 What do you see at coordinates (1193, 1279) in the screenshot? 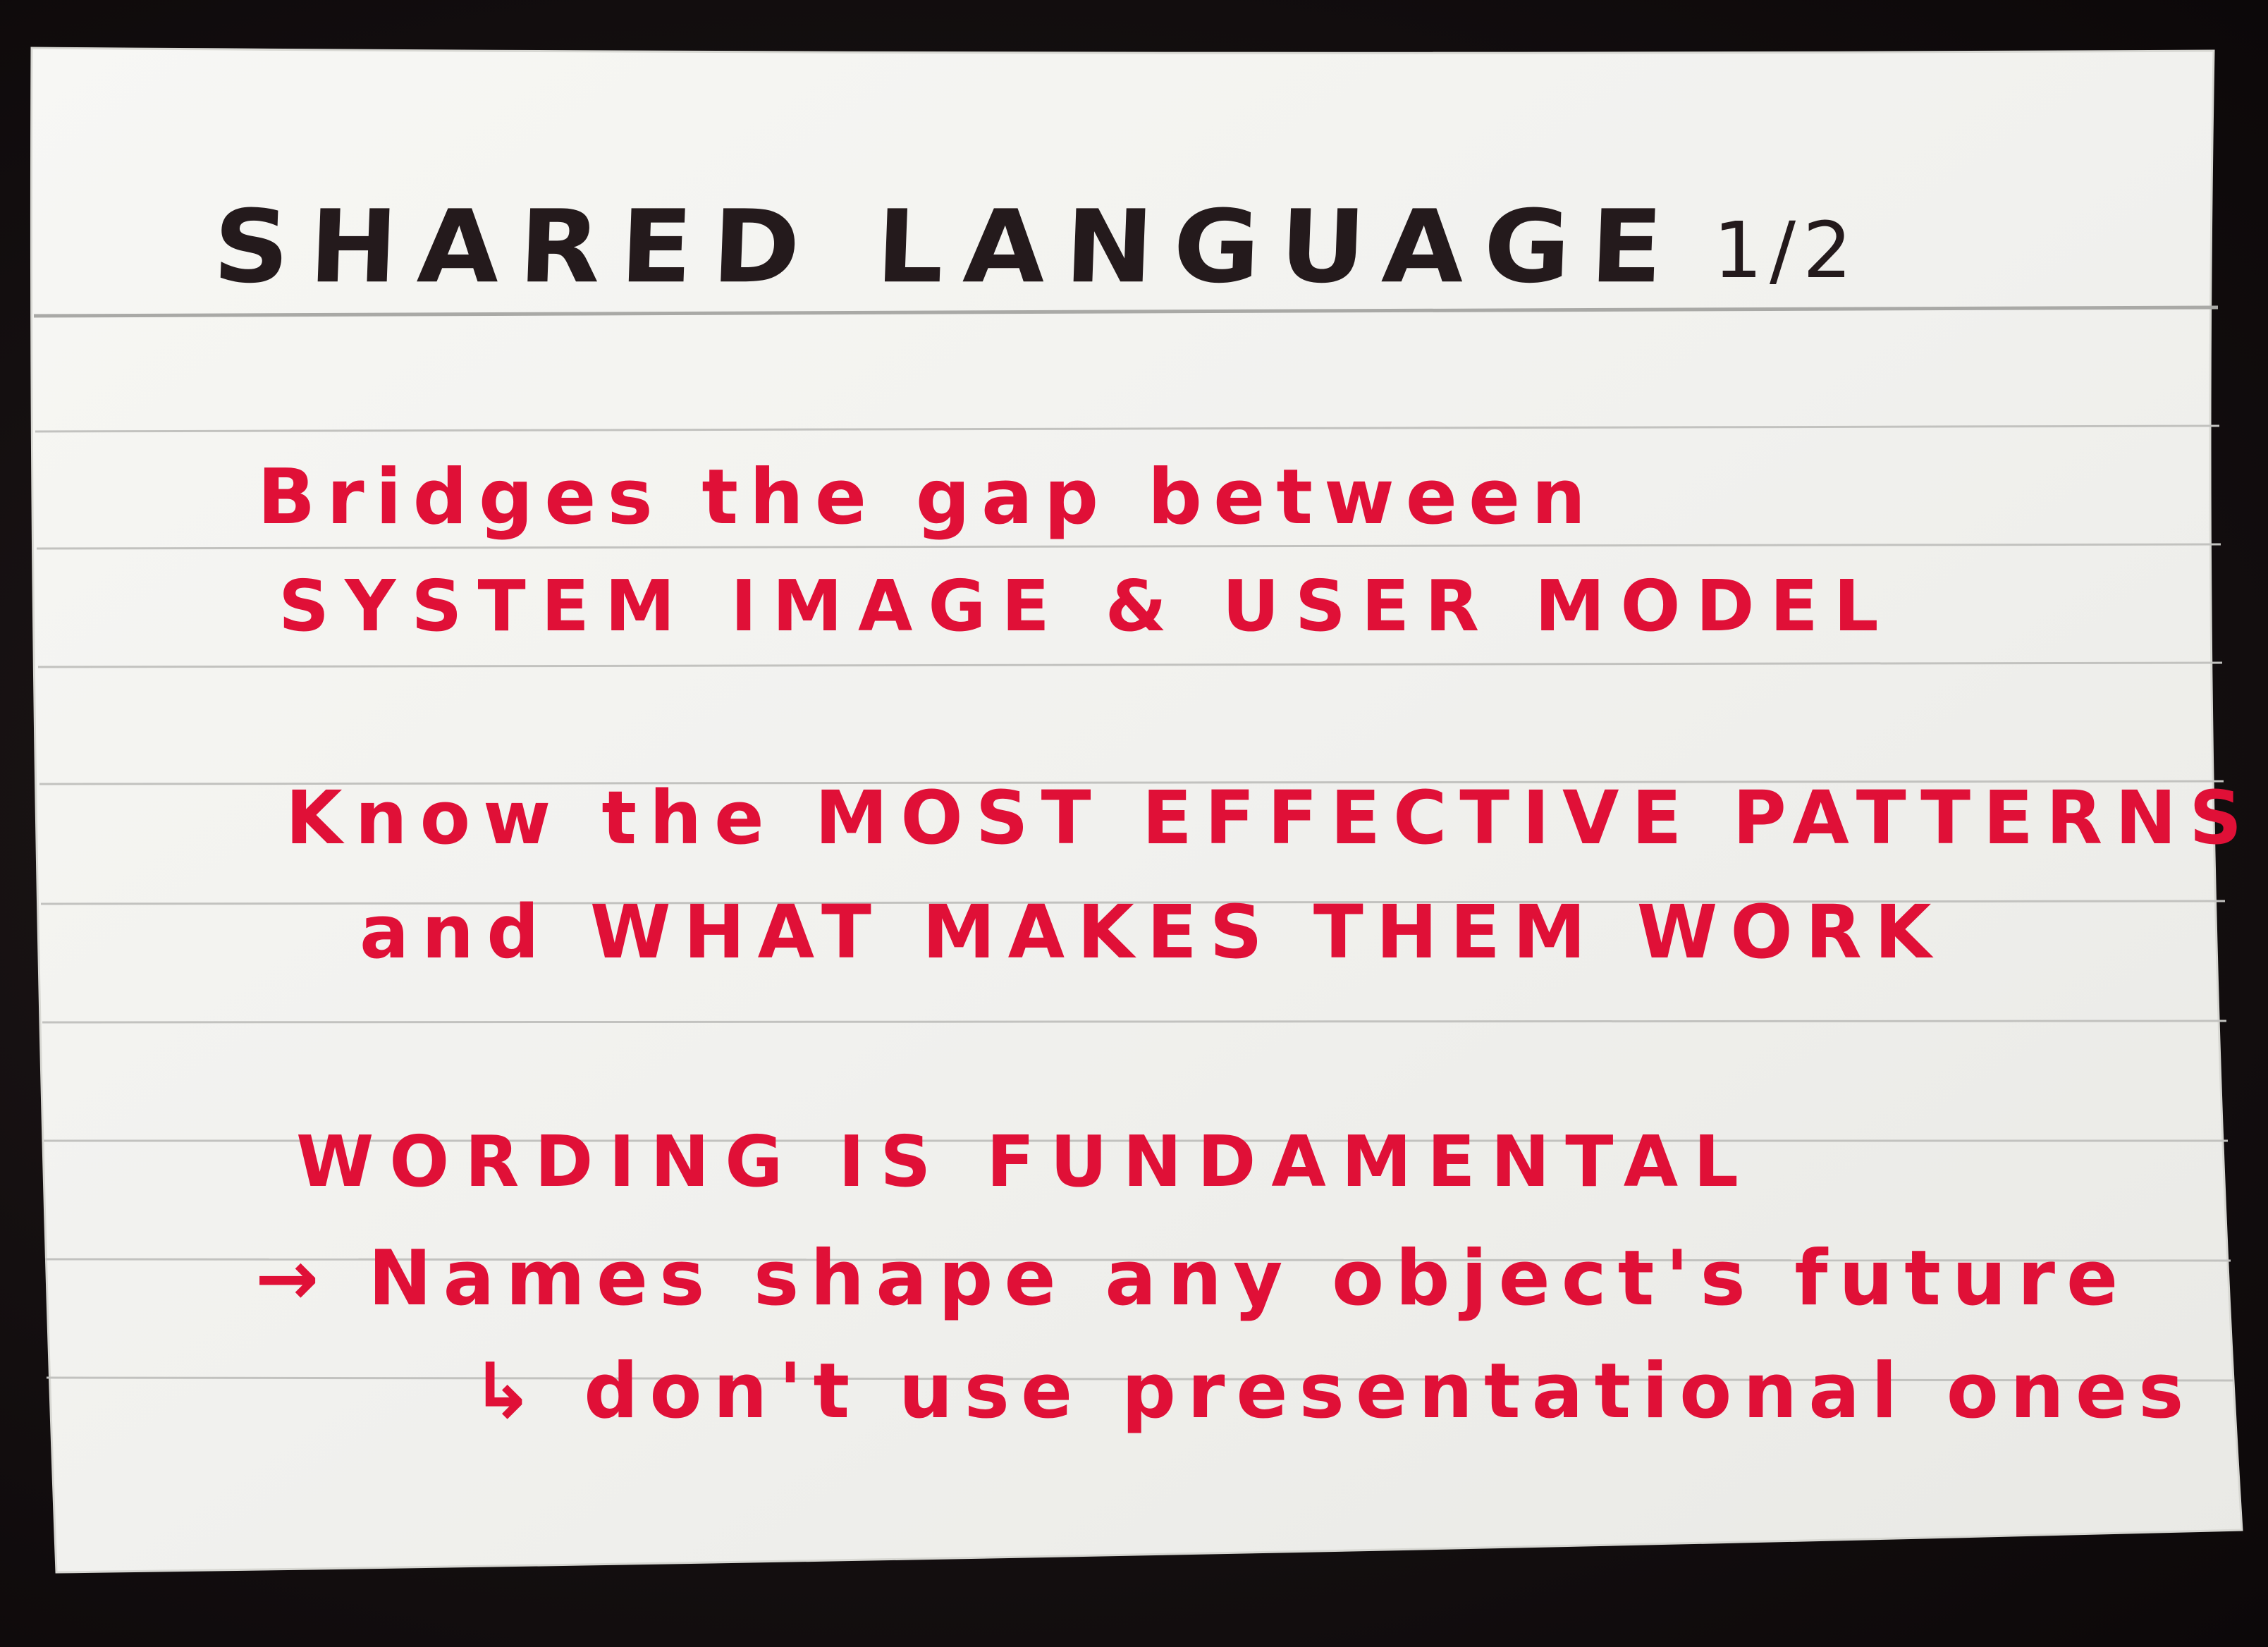
I see `note-line-6: → Names shape any object's future` at bounding box center [1193, 1279].